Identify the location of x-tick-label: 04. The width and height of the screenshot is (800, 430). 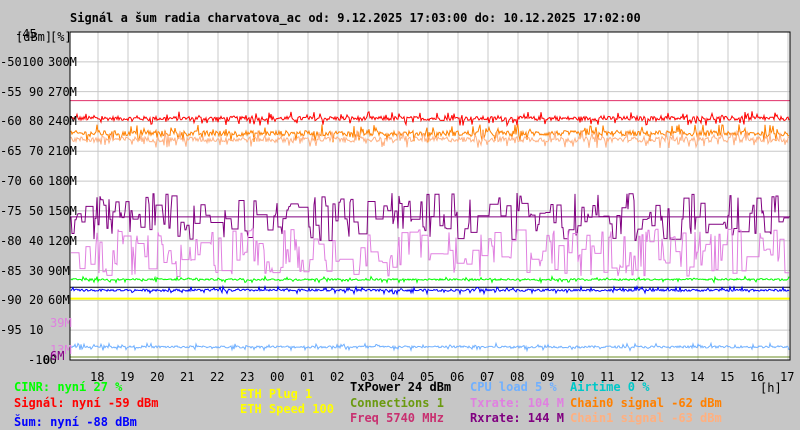
(397, 377).